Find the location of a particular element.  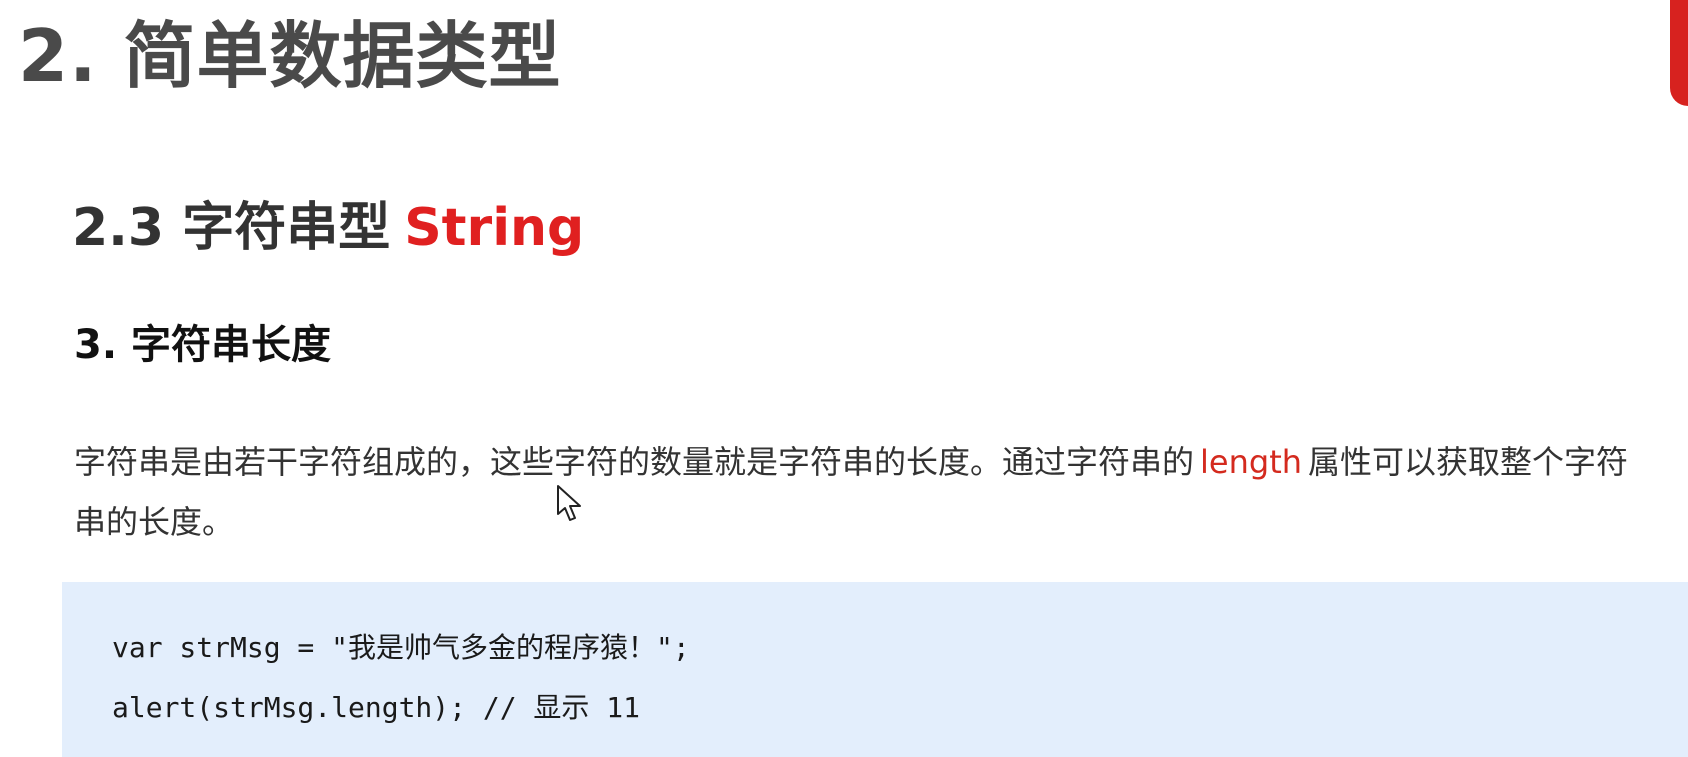

corner-watermark is located at coordinates (1603, 15).